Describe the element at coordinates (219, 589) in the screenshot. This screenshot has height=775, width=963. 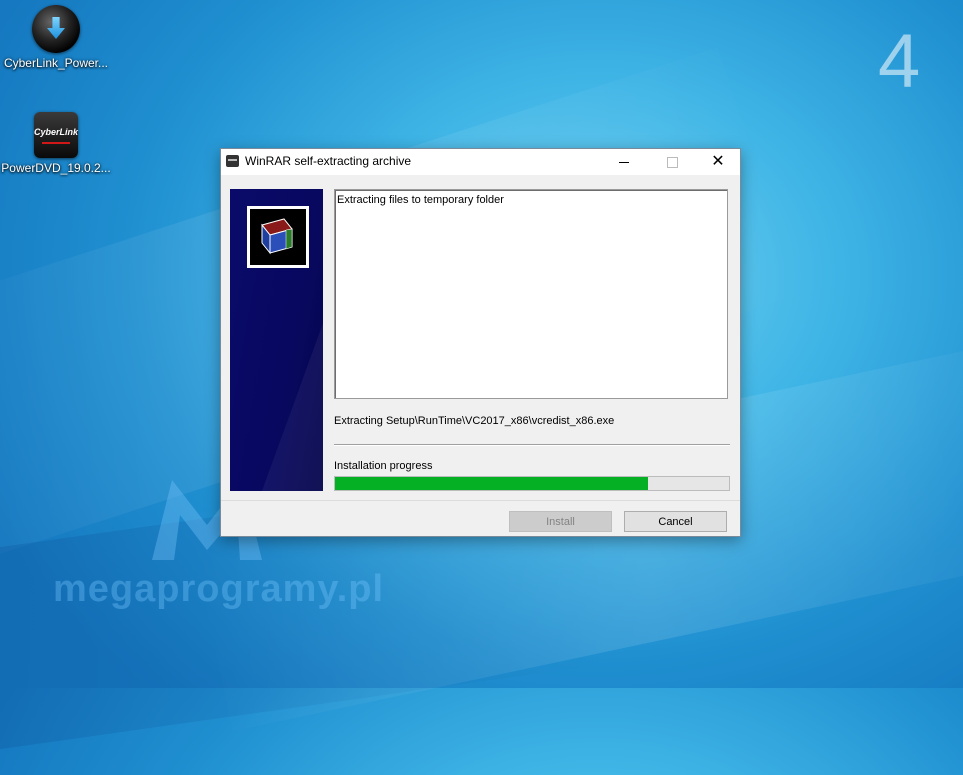
I see `watermark-text: megaprogramy.pl` at that location.